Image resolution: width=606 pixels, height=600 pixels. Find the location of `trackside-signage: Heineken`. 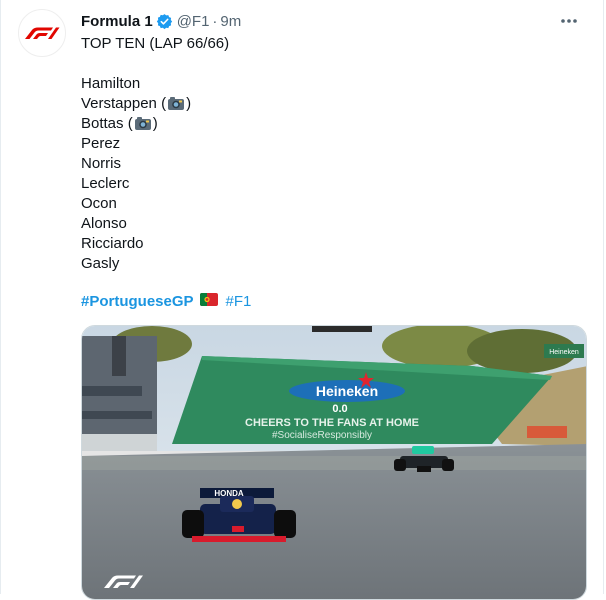

trackside-signage: Heineken is located at coordinates (564, 352).